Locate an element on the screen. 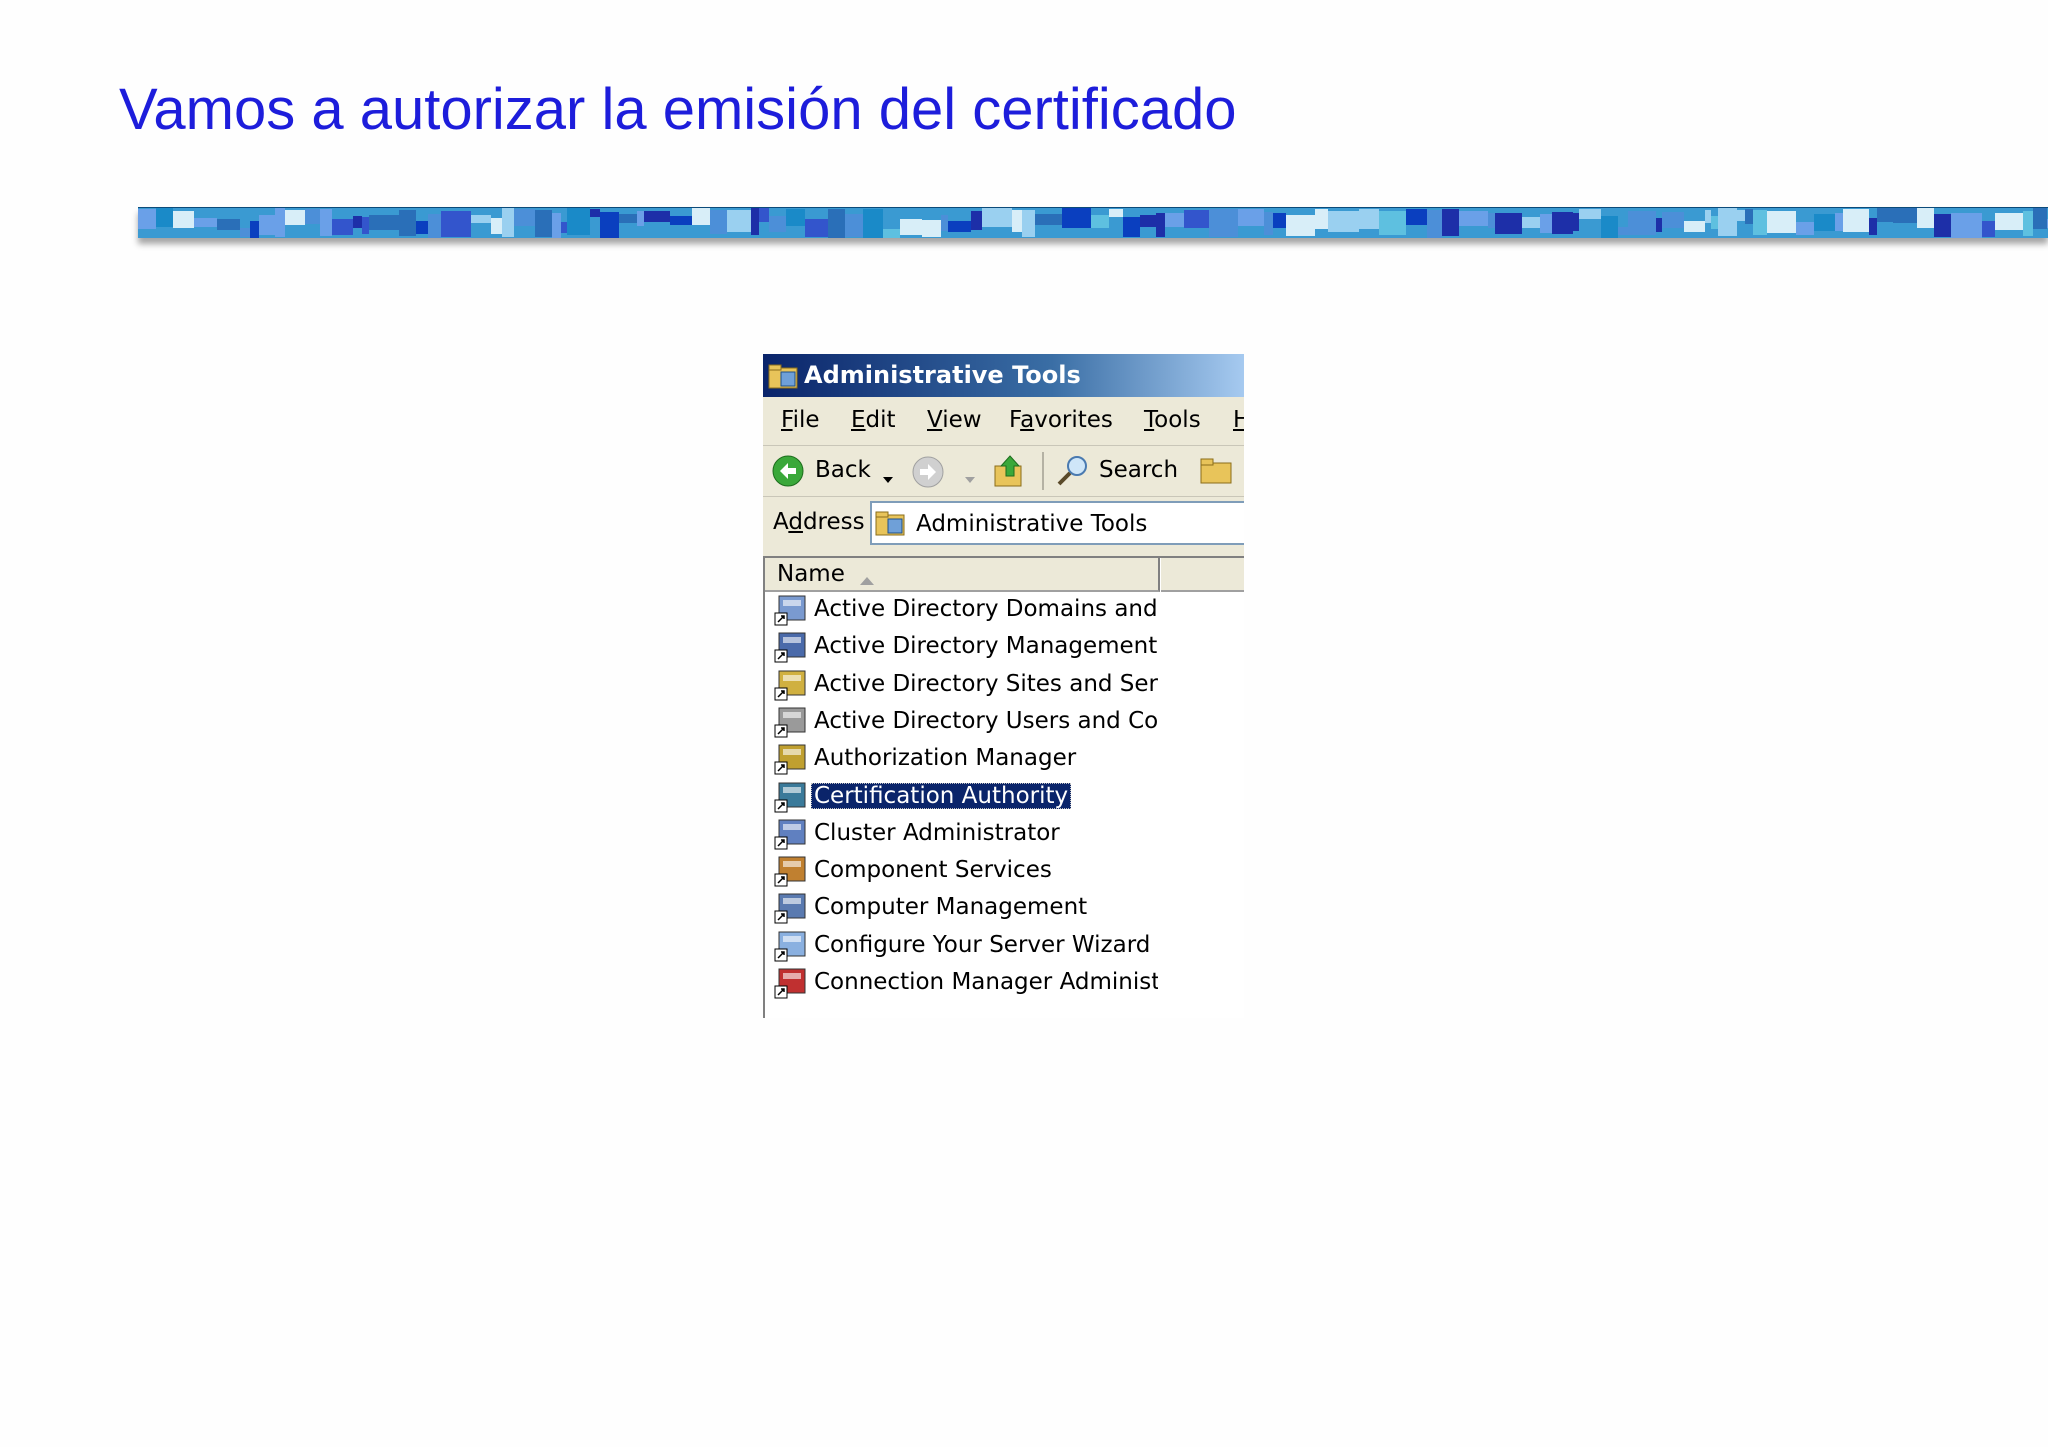  folder-tools-icon is located at coordinates (892, 526).